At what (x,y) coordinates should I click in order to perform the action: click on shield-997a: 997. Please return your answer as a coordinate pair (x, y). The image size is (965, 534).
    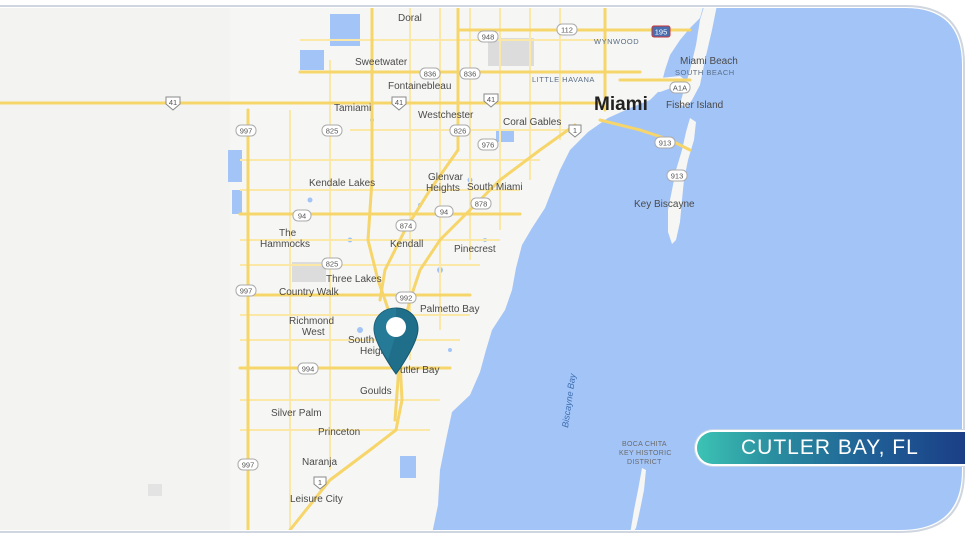
    Looking at the image, I should click on (246, 130).